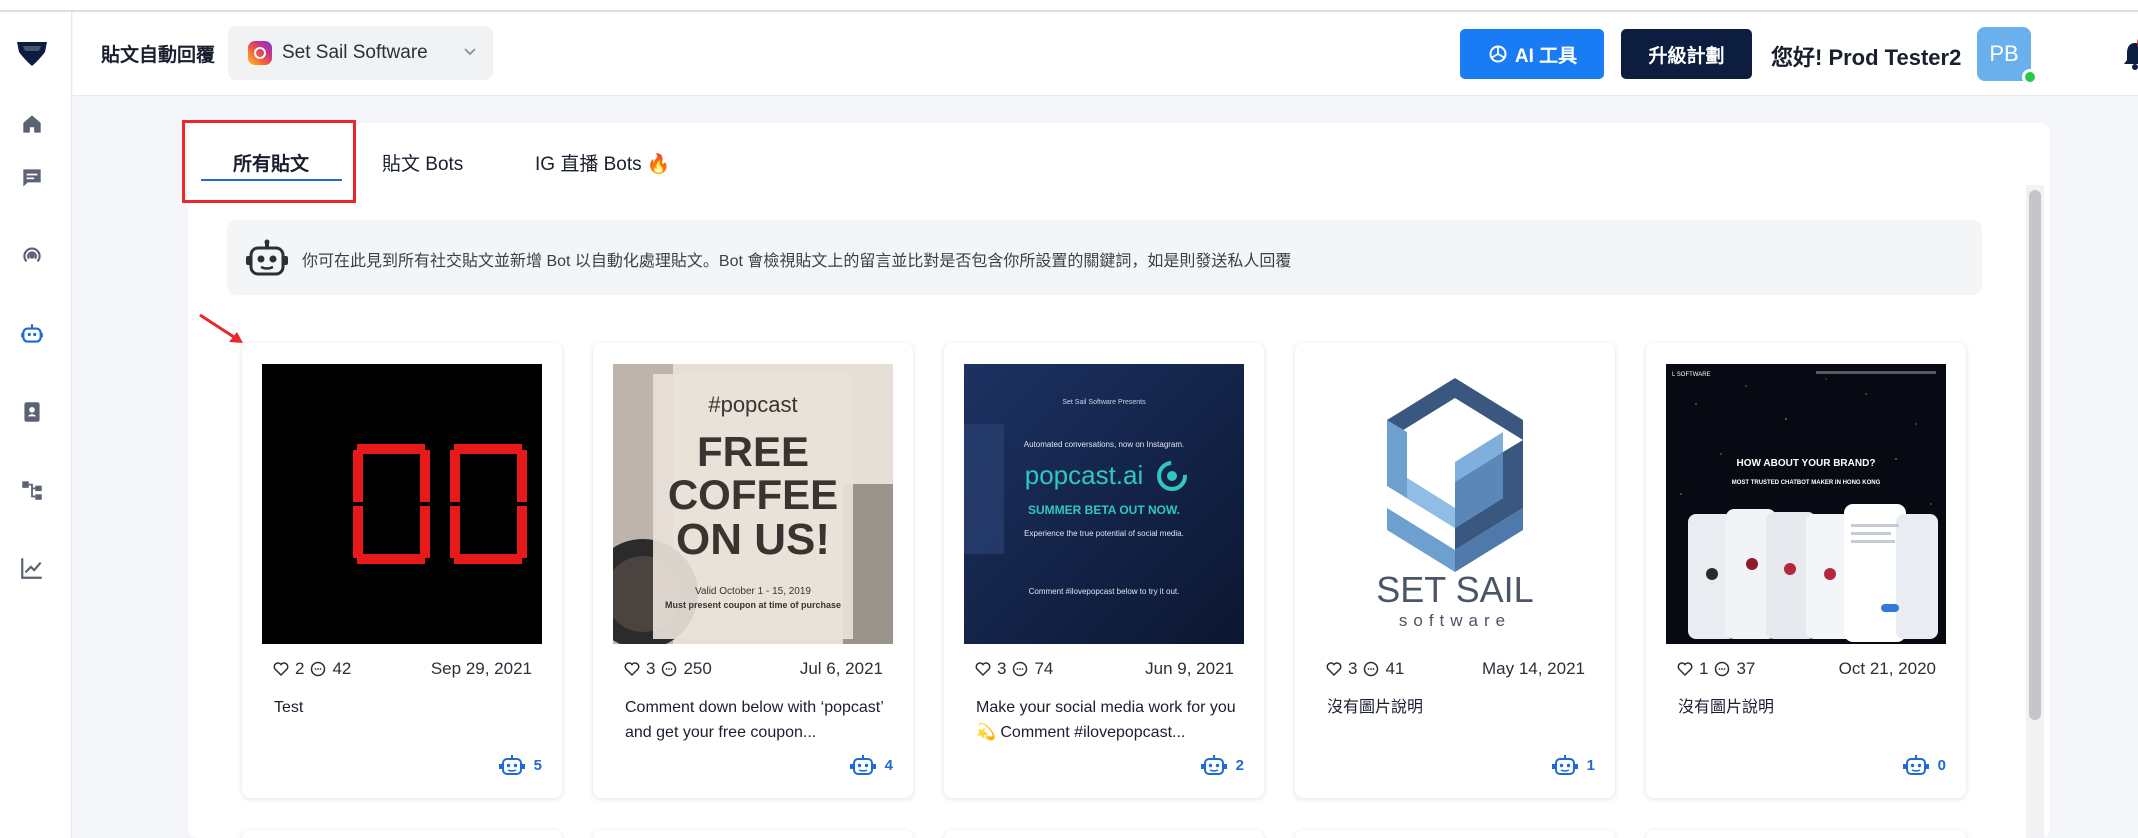  Describe the element at coordinates (1715, 669) in the screenshot. I see `post-stats: 1 37` at that location.